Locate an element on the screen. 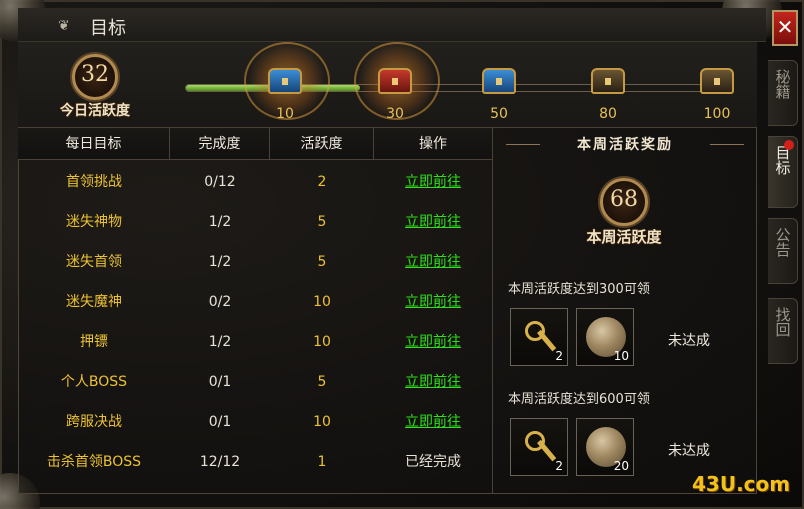 This screenshot has height=509, width=804. cell-progress: 0/2 is located at coordinates (220, 302).